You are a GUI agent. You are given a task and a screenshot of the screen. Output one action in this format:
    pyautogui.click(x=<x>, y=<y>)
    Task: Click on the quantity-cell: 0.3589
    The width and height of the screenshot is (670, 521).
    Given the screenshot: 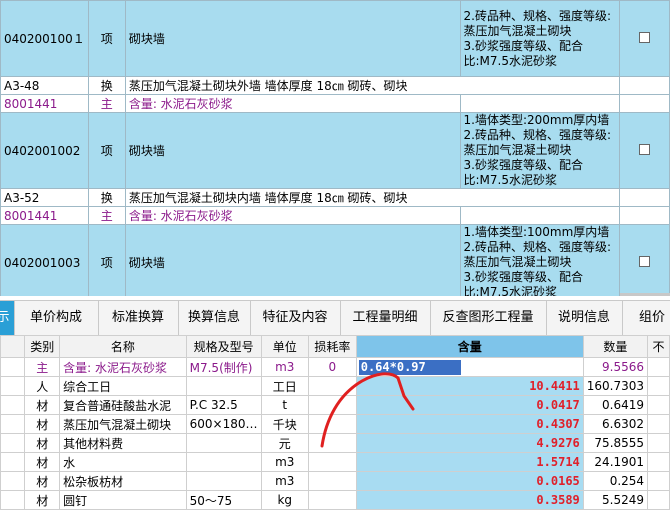 What is the action you would take?
    pyautogui.click(x=469, y=500)
    